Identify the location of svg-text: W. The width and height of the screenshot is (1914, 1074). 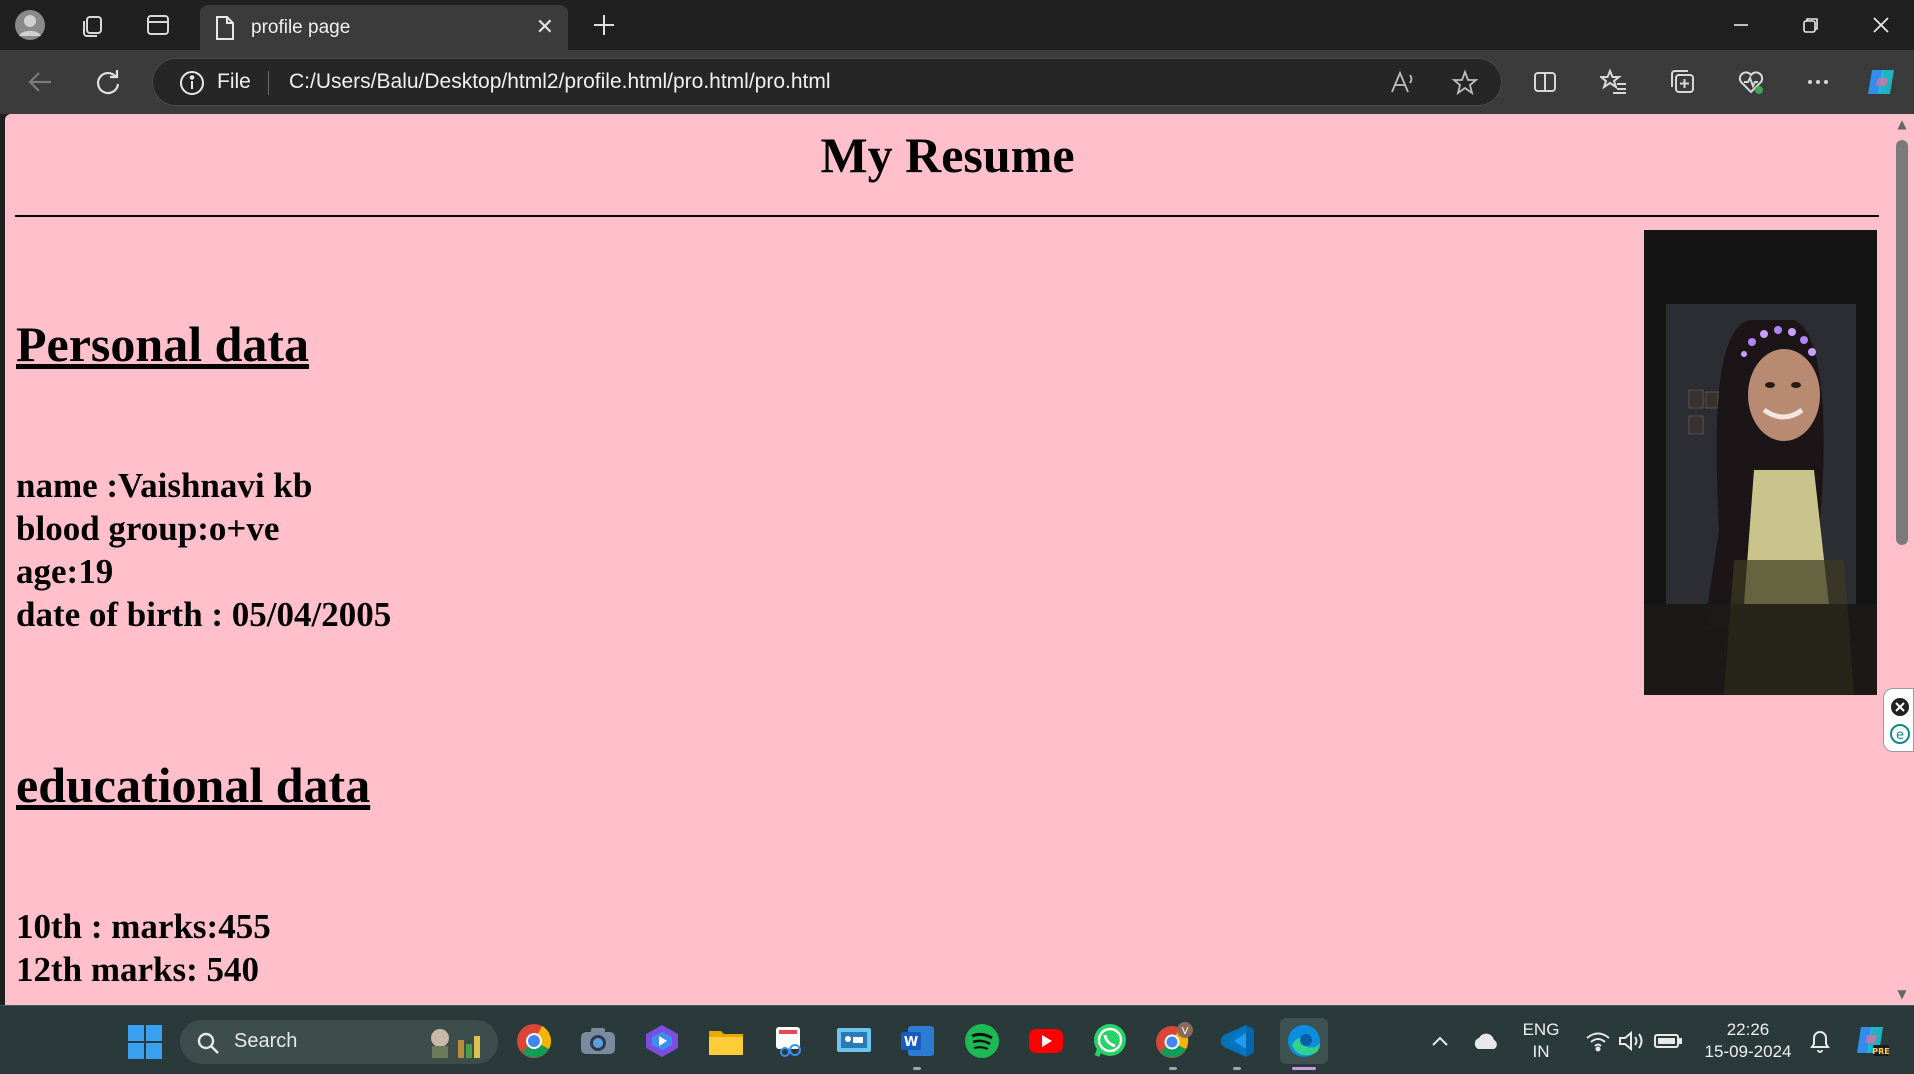
(911, 1042).